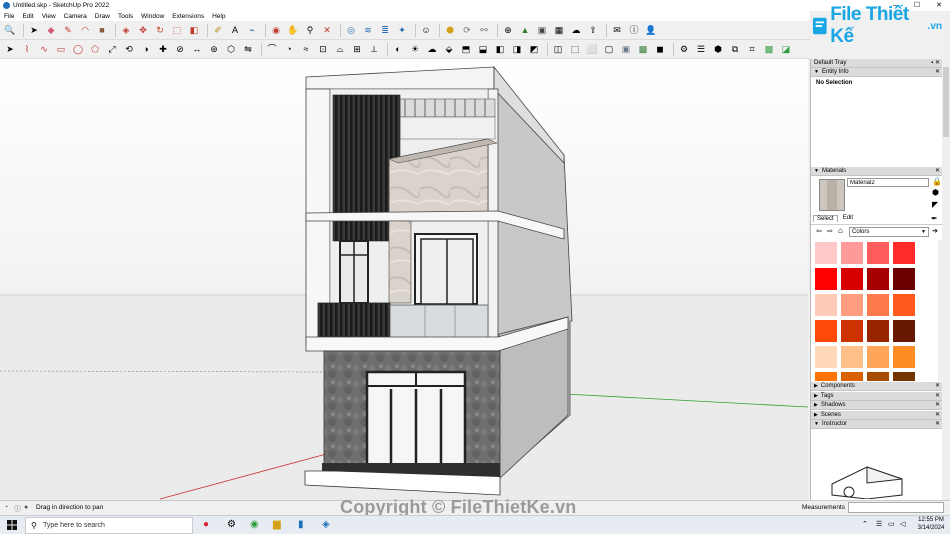 This screenshot has height=534, width=950. I want to click on scenes-header: ▶ Scenes ✕, so click(877, 415).